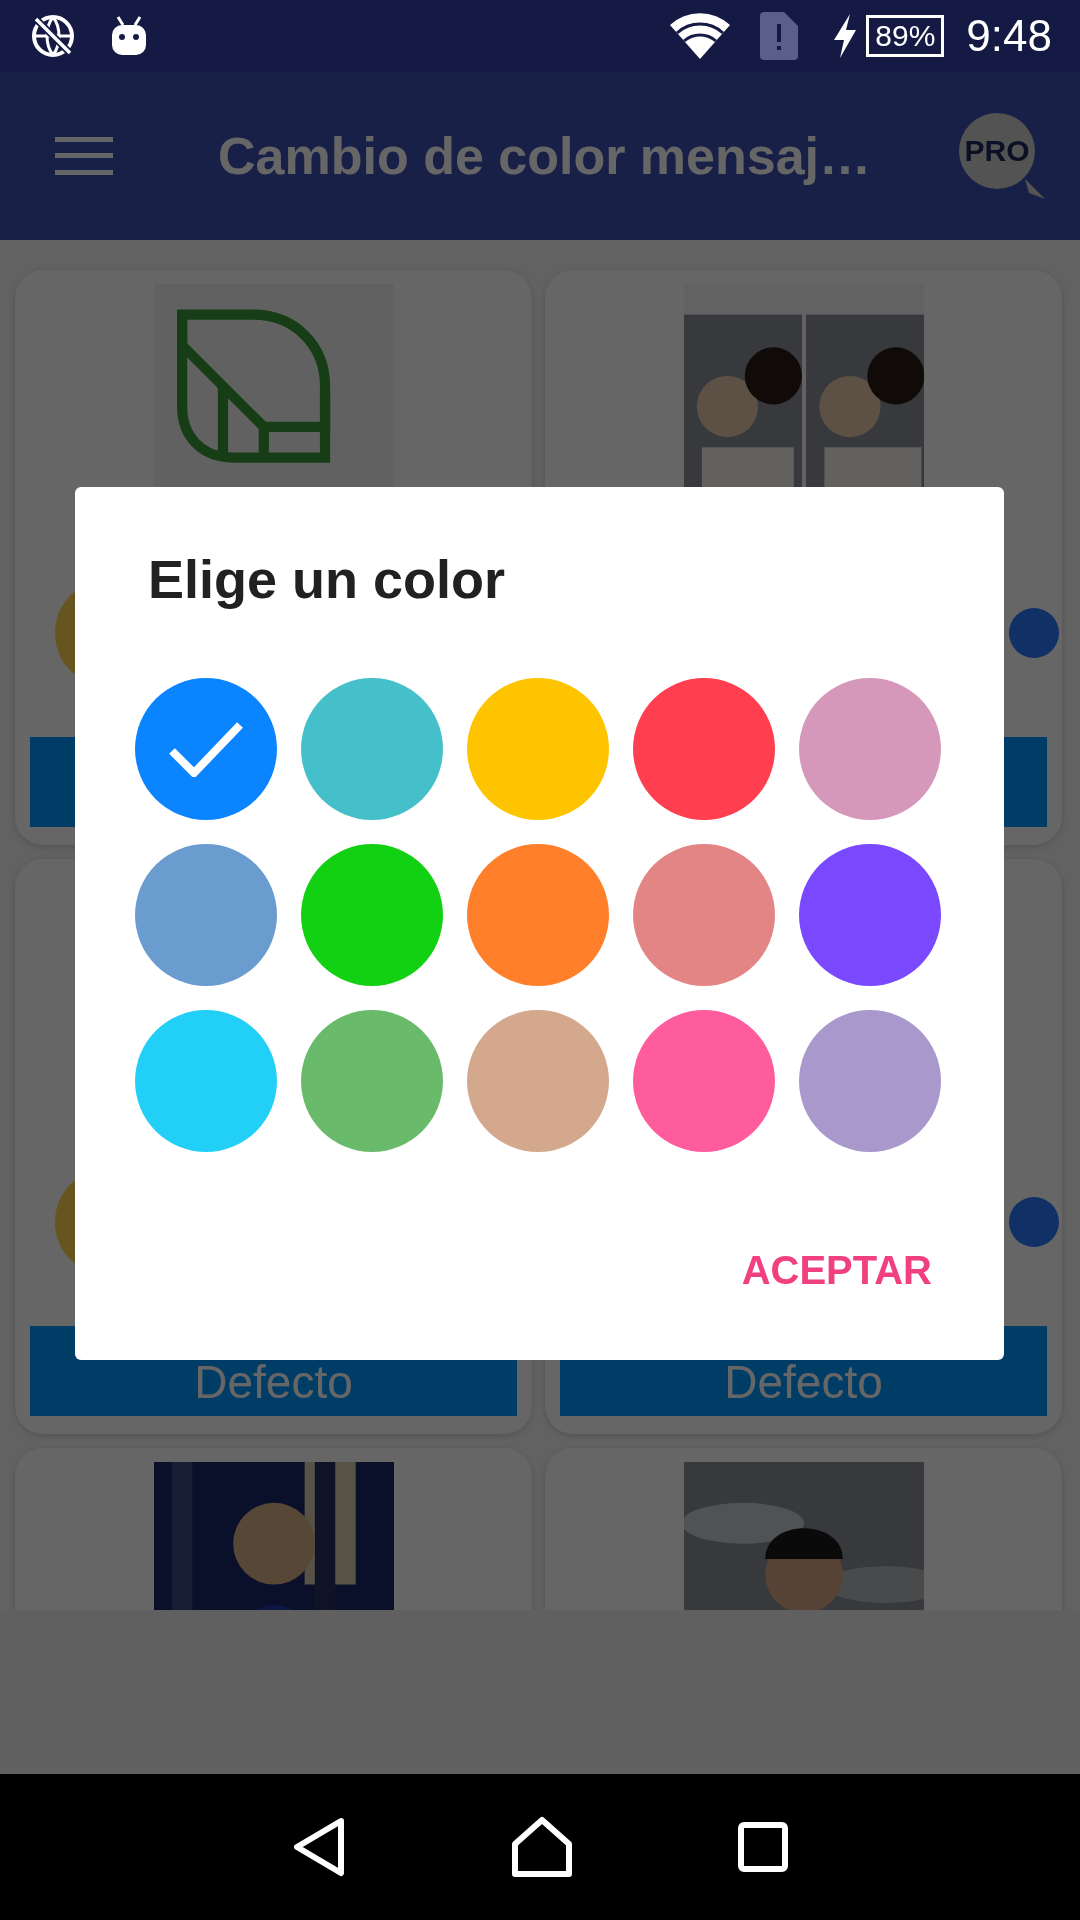 The width and height of the screenshot is (1080, 1920). Describe the element at coordinates (327, 579) in the screenshot. I see `dialog-title: Elige un color` at that location.